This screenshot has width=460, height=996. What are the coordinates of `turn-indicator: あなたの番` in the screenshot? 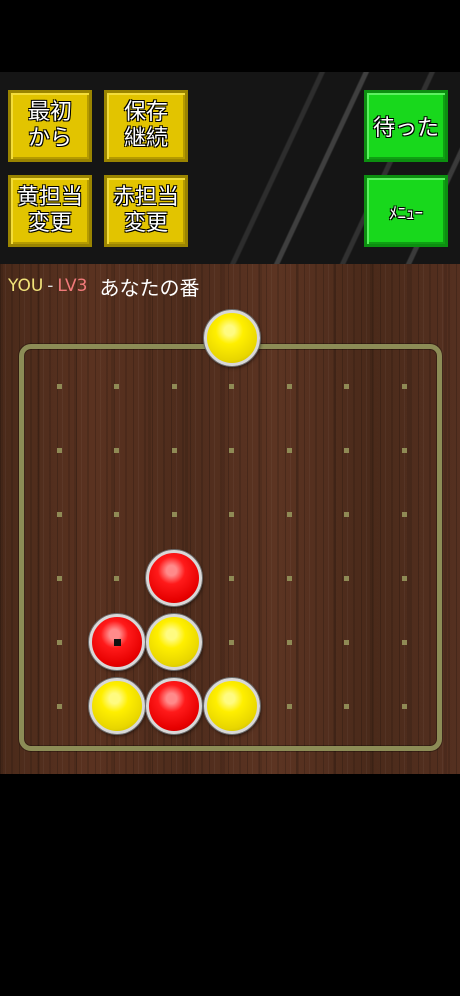 It's located at (149, 287).